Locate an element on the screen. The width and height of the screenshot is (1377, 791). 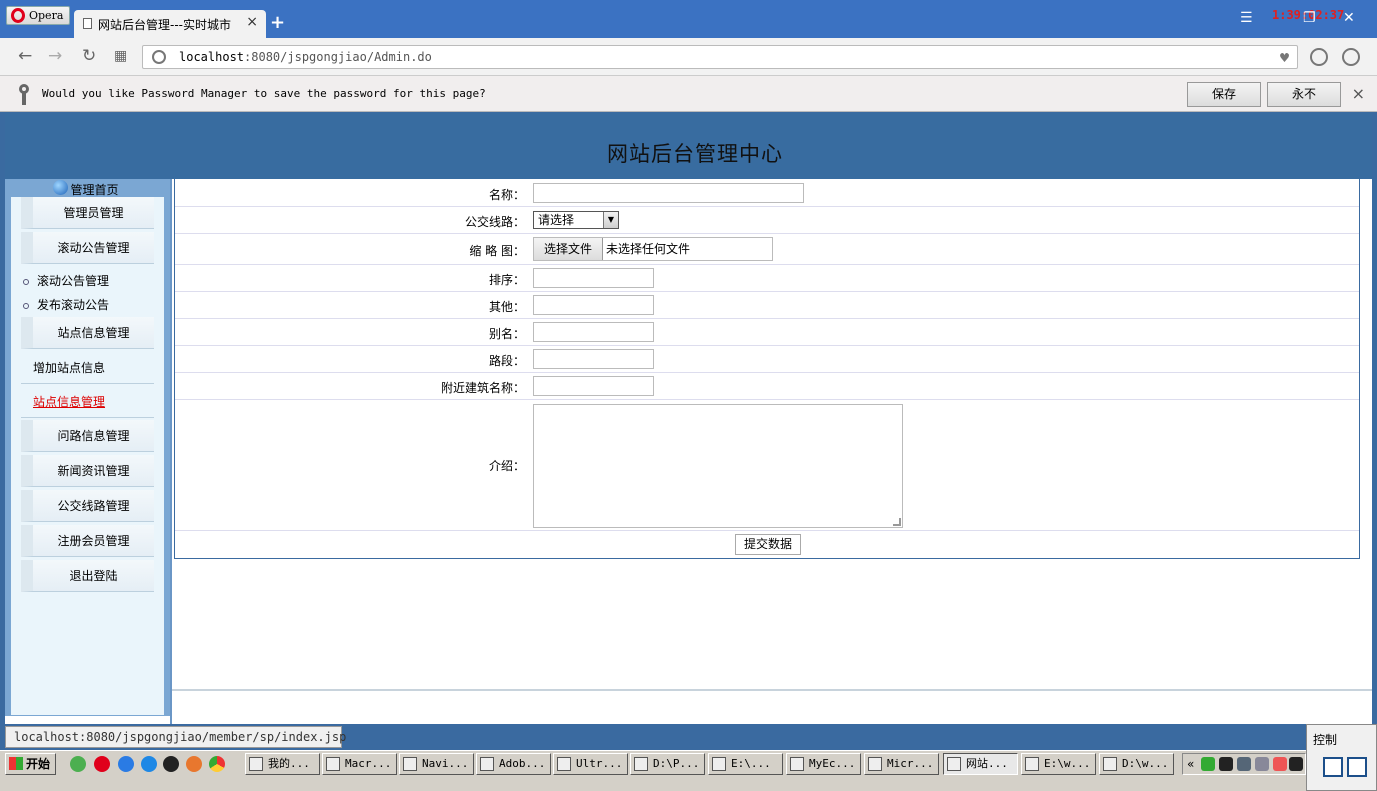
pause-icon is located at coordinates (1333, 767).